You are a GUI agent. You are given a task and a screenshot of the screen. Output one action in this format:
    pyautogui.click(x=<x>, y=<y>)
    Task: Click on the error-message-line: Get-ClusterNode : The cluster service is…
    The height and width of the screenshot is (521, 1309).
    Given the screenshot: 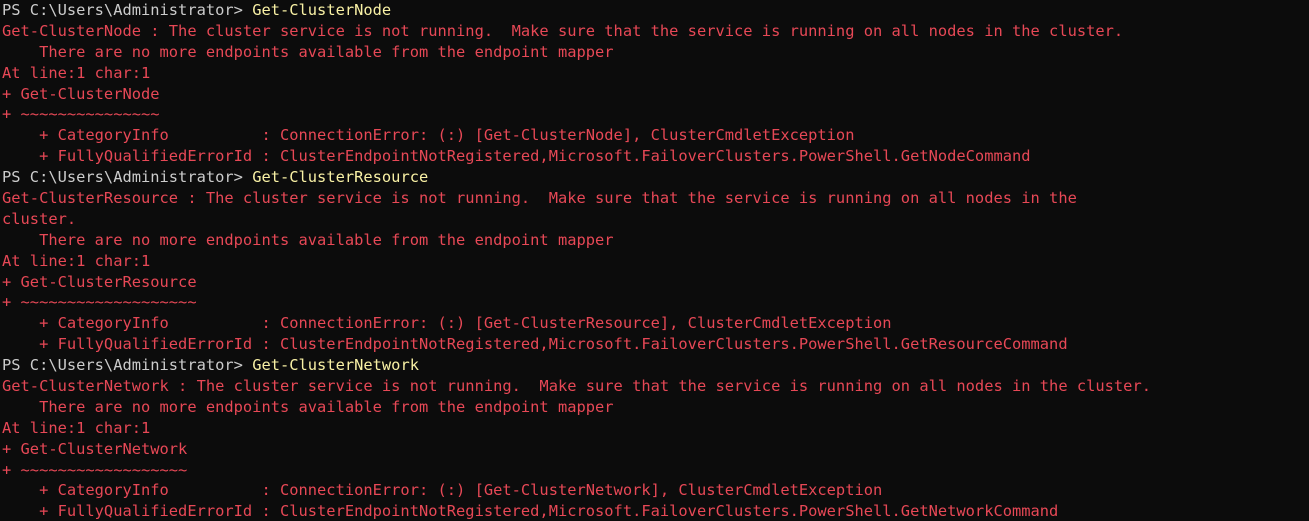 What is the action you would take?
    pyautogui.click(x=563, y=30)
    